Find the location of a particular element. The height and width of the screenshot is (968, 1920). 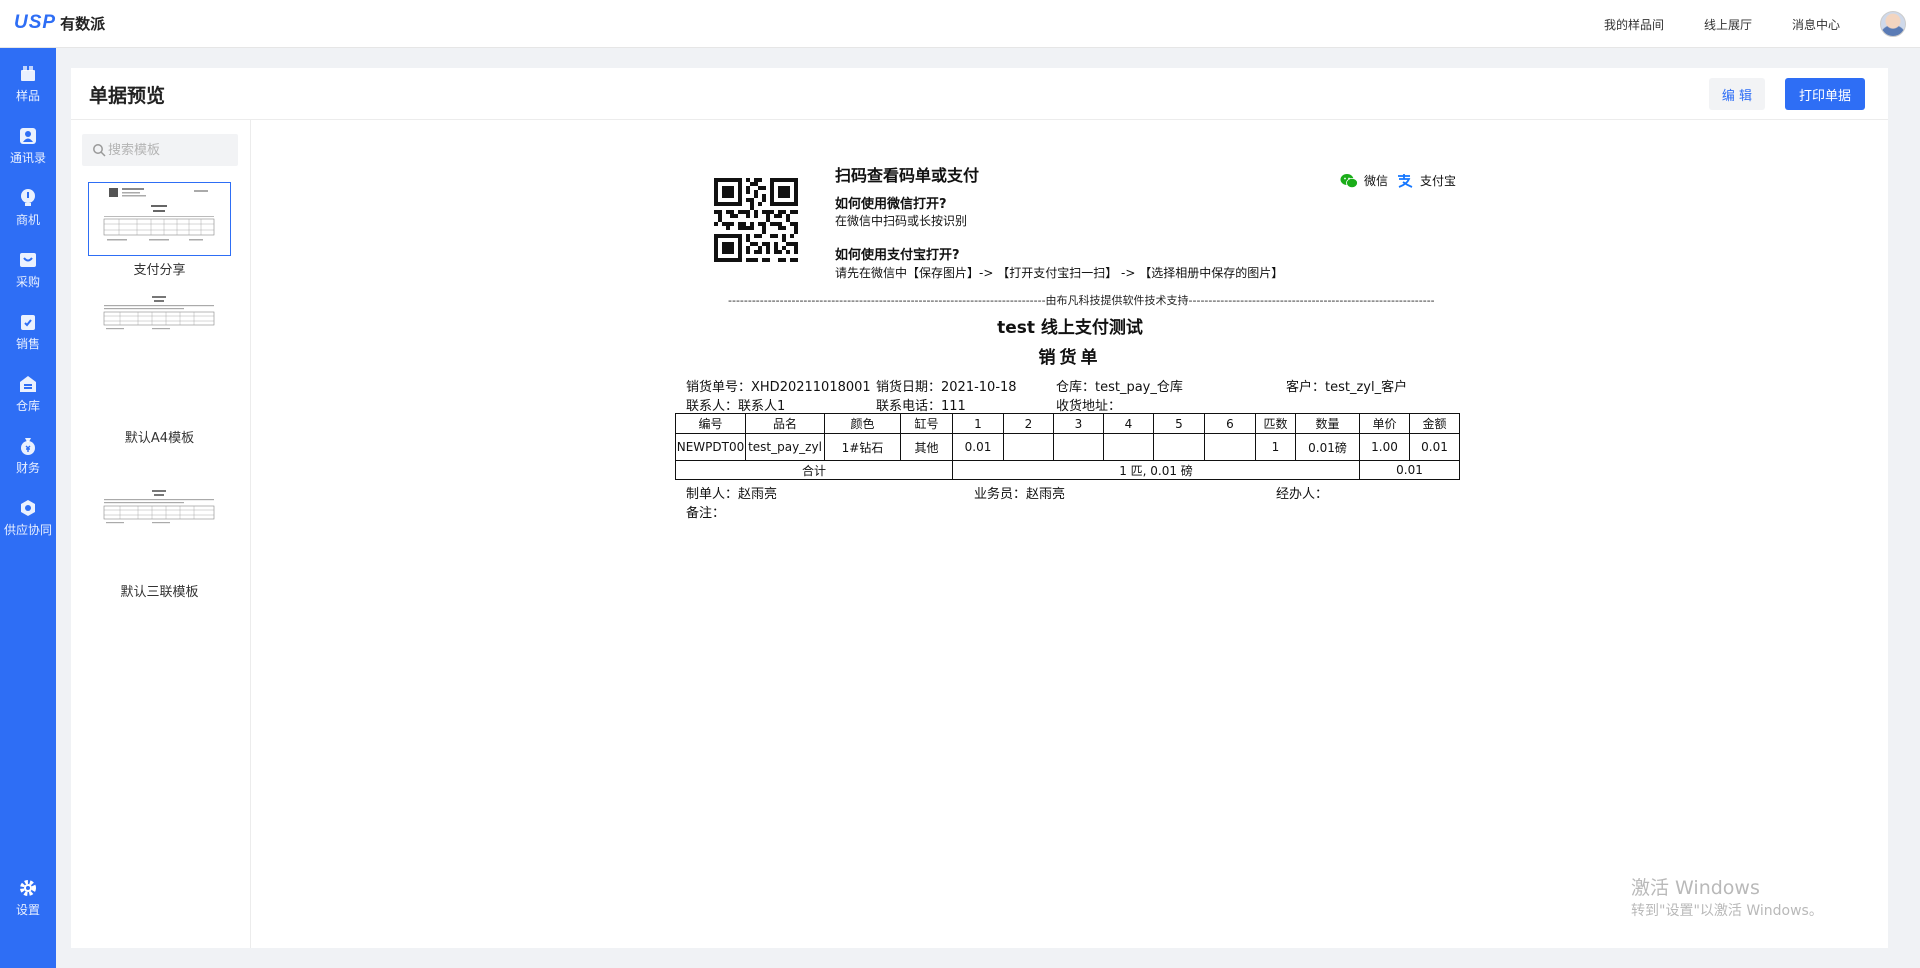

sidebar-item-sales: 销售 is located at coordinates (28, 342).